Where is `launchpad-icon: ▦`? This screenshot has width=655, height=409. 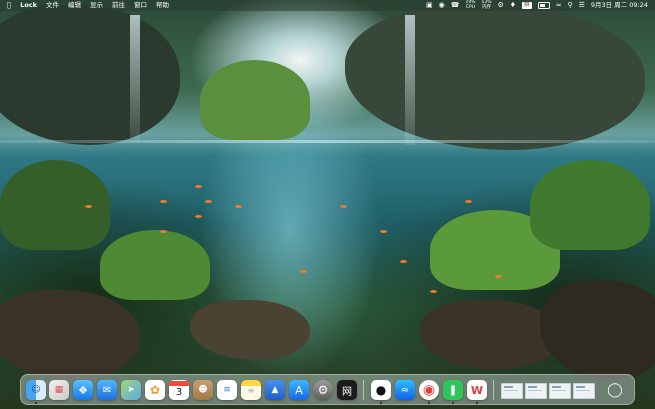 launchpad-icon: ▦ is located at coordinates (59, 390).